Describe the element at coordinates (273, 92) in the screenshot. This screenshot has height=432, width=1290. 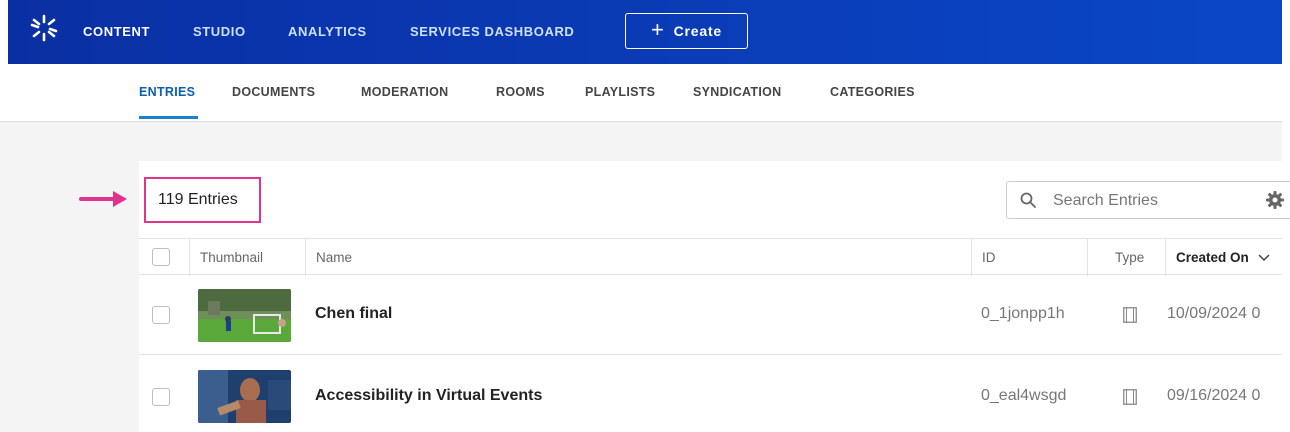
I see `tab-documents: DOCUMENTS` at that location.